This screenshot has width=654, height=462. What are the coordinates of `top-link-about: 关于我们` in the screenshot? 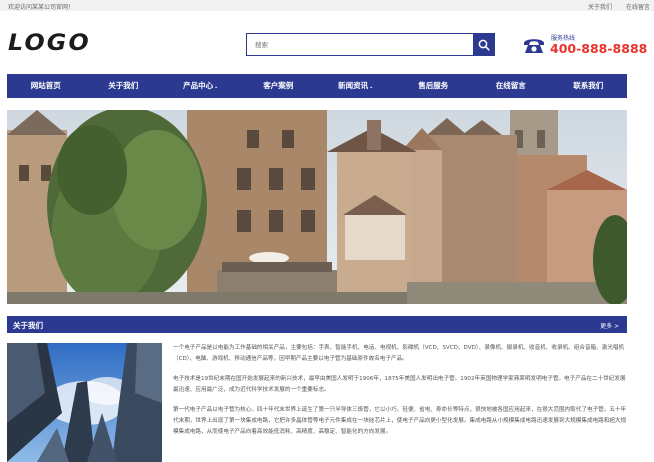 It's located at (600, 6).